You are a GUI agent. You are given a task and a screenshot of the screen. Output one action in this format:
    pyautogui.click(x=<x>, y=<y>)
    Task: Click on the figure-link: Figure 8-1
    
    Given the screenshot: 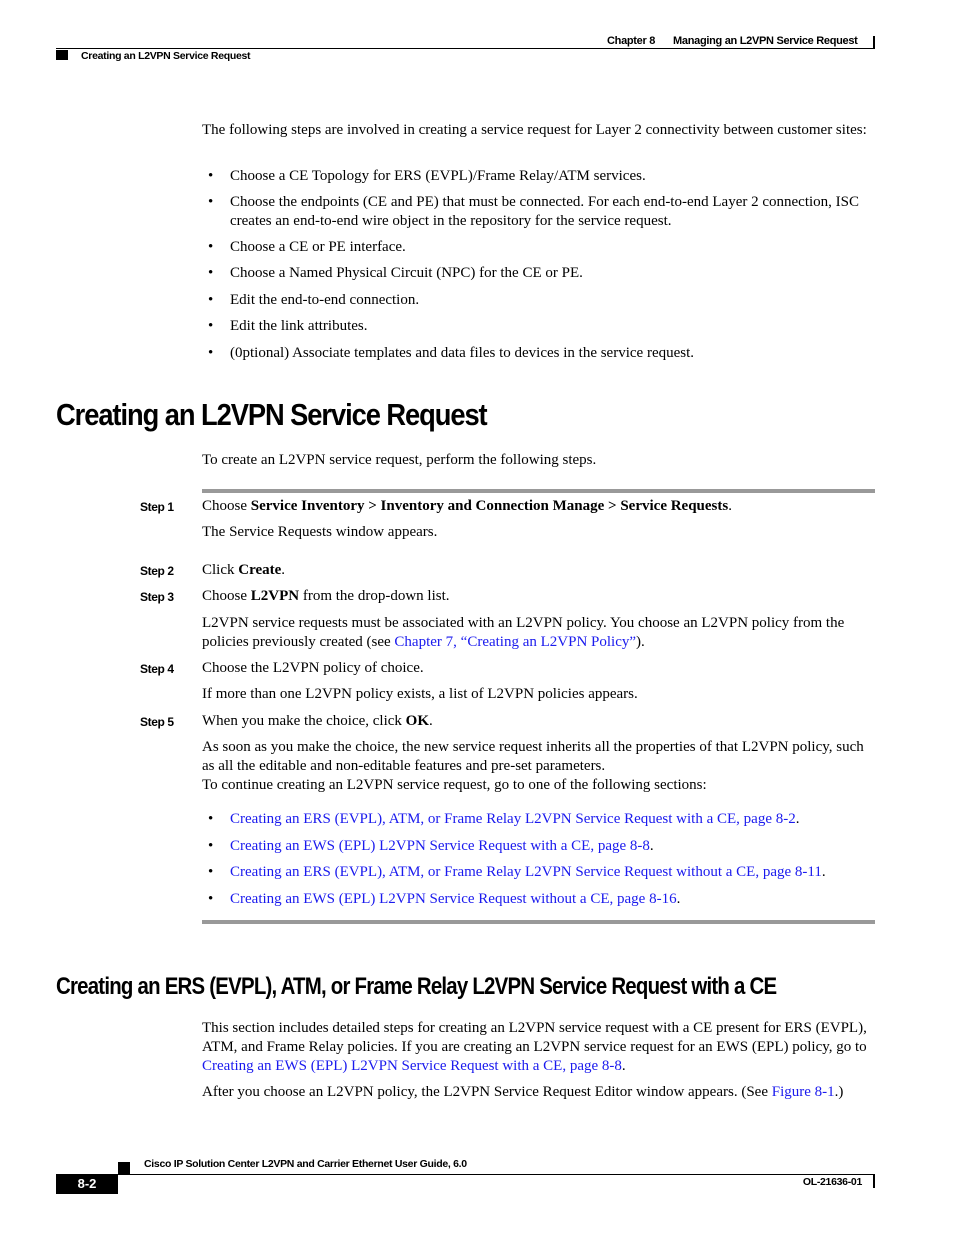 What is the action you would take?
    pyautogui.click(x=803, y=1092)
    